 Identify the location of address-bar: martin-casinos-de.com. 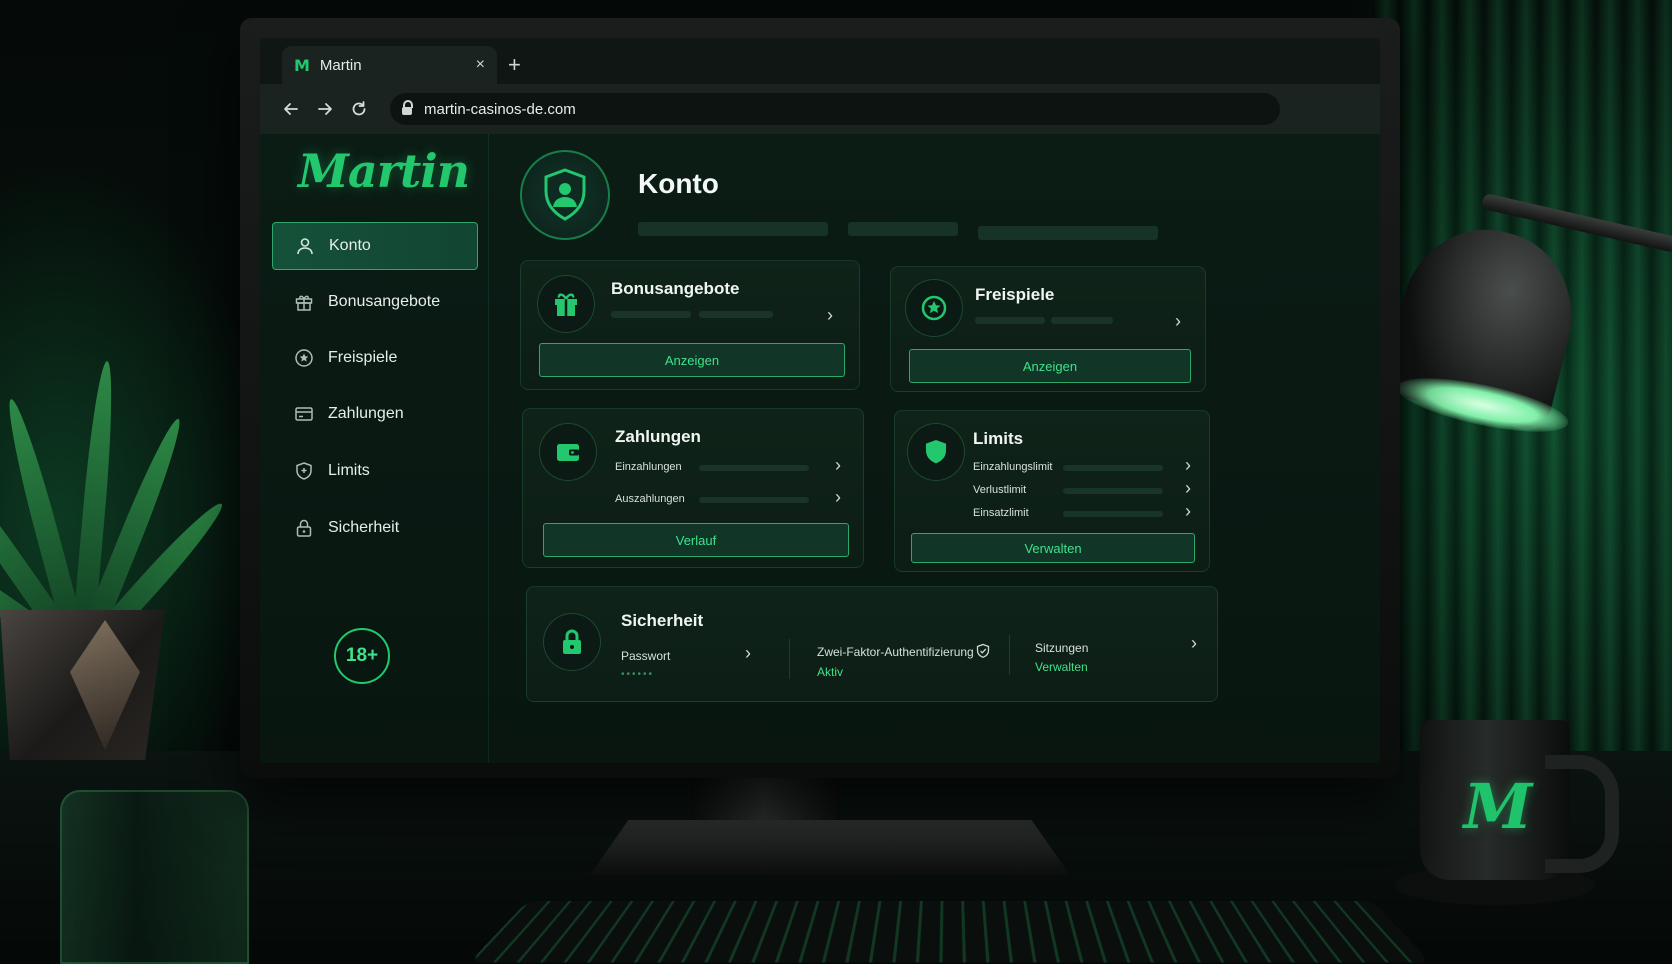
(835, 109).